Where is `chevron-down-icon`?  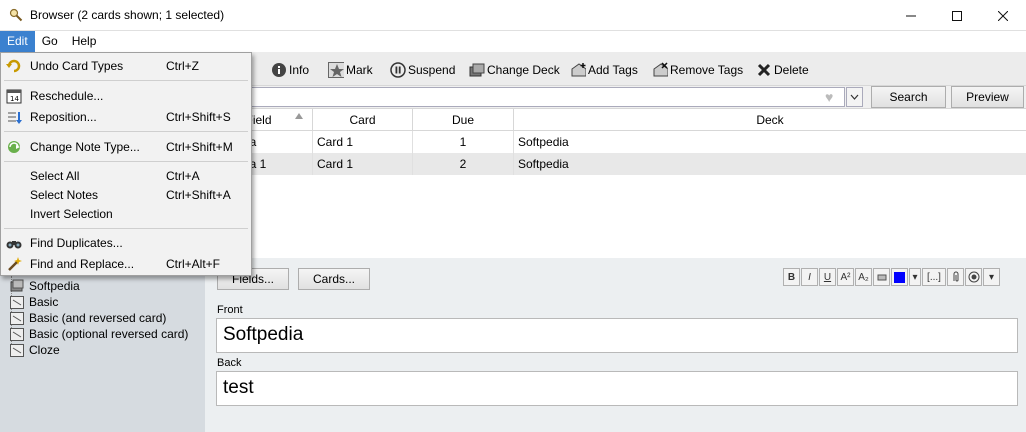 chevron-down-icon is located at coordinates (854, 97).